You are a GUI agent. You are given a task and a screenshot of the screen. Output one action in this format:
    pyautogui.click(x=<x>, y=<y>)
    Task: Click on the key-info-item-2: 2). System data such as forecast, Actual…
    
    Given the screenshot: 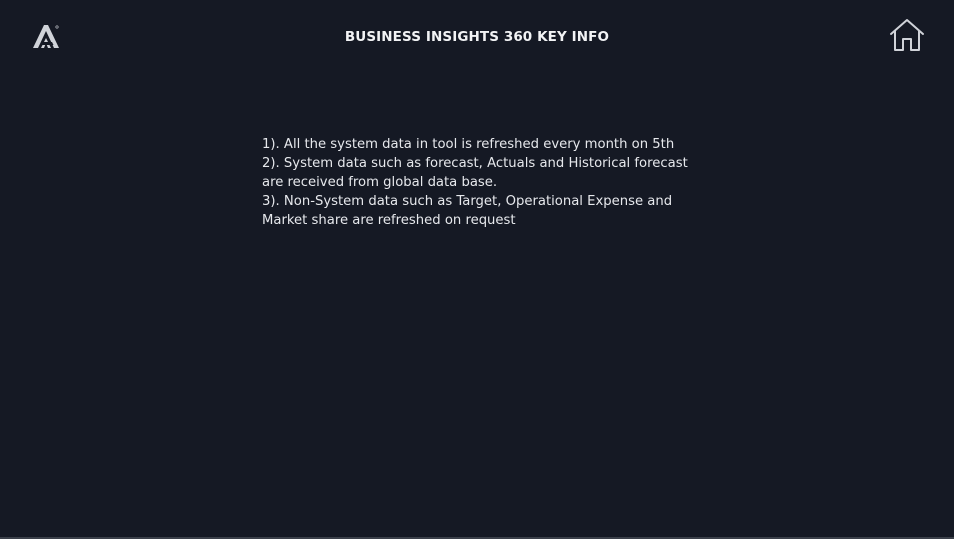 What is the action you would take?
    pyautogui.click(x=475, y=173)
    